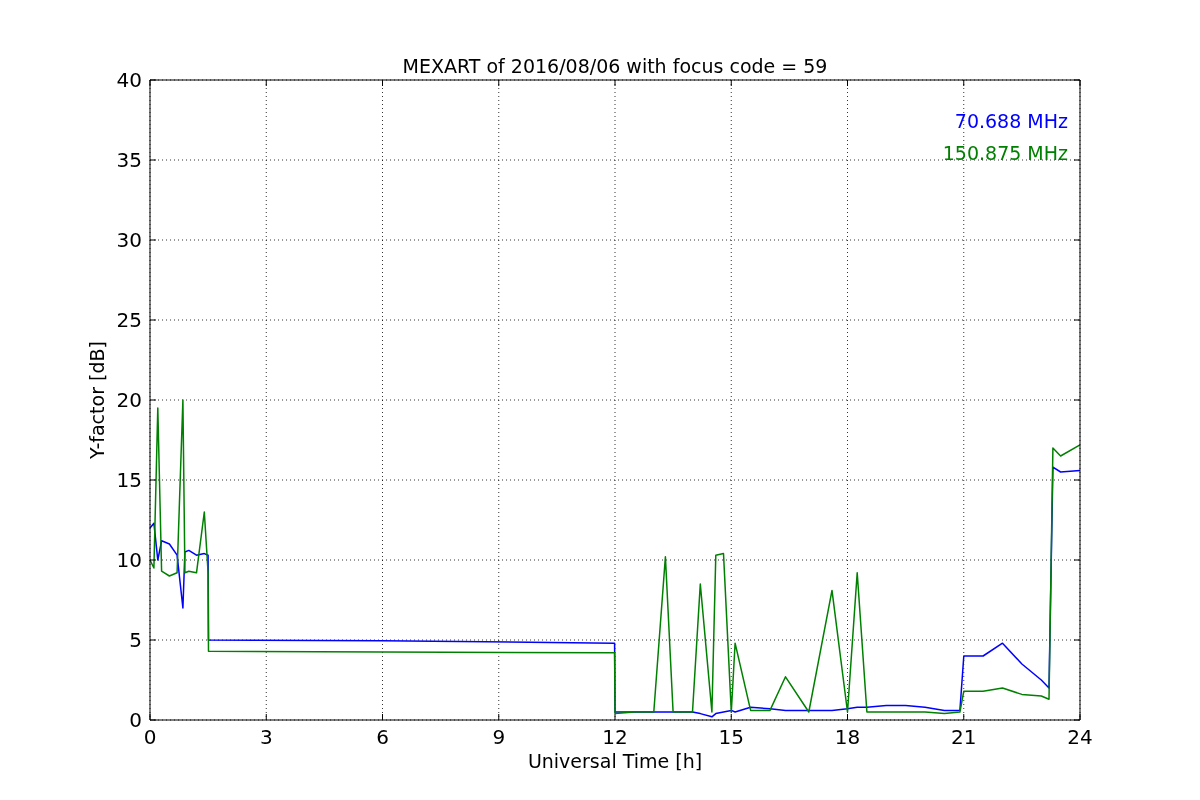 The width and height of the screenshot is (1200, 800). Describe the element at coordinates (1005, 153) in the screenshot. I see `legend-label: 150.875 MHz` at that location.